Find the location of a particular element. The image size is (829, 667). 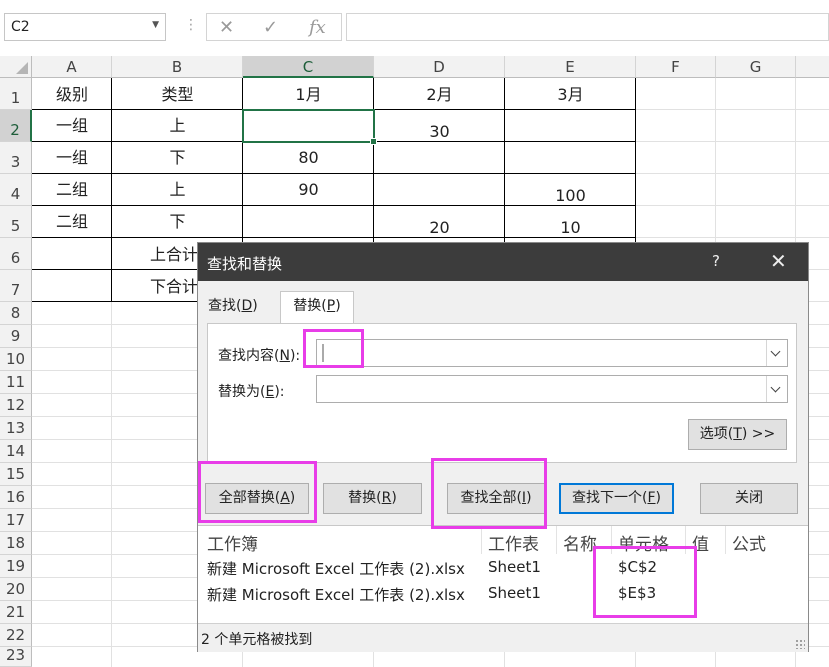

column-header-e: E is located at coordinates (570, 67).